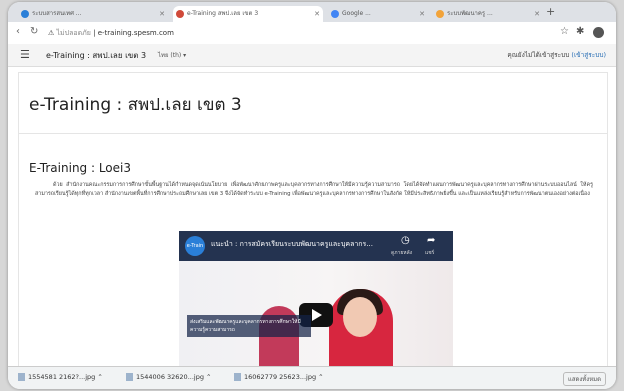  I want to click on section-title: E-Training : Loei3, so click(80, 168).